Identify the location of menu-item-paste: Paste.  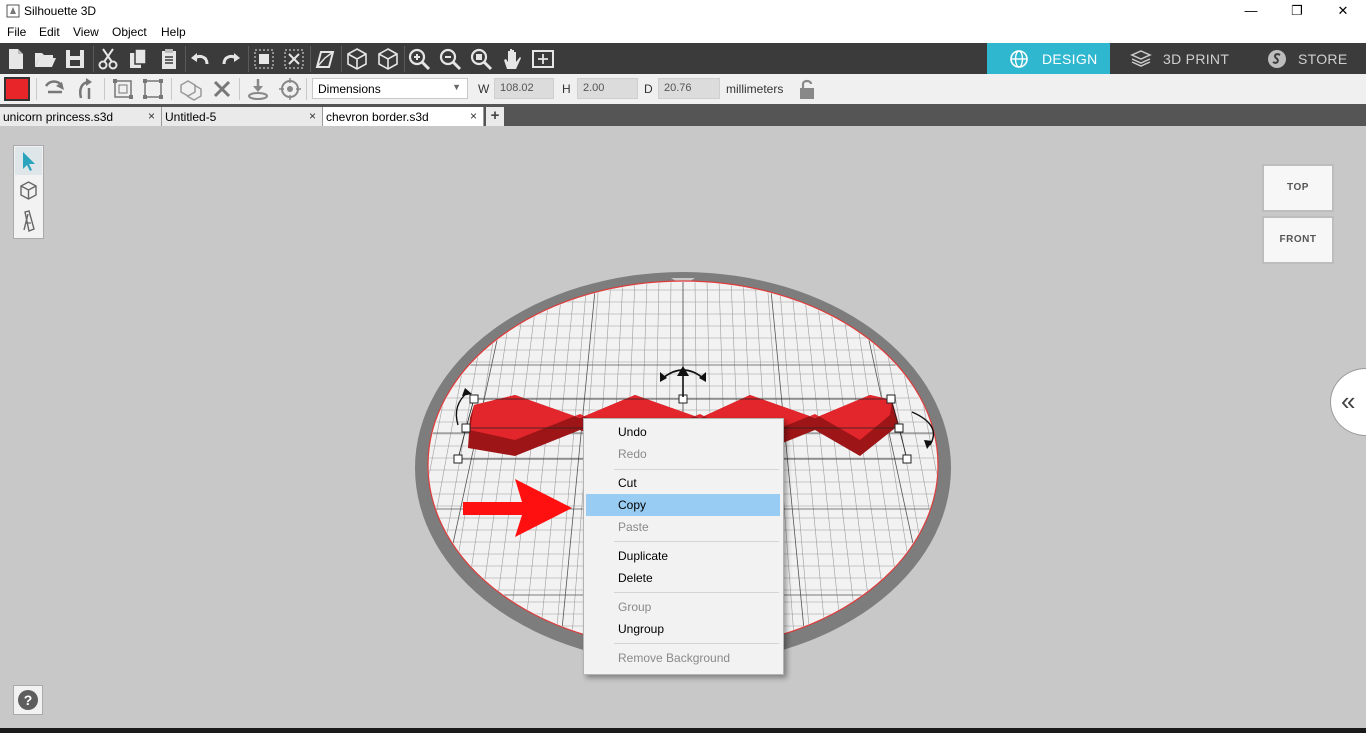
(683, 527).